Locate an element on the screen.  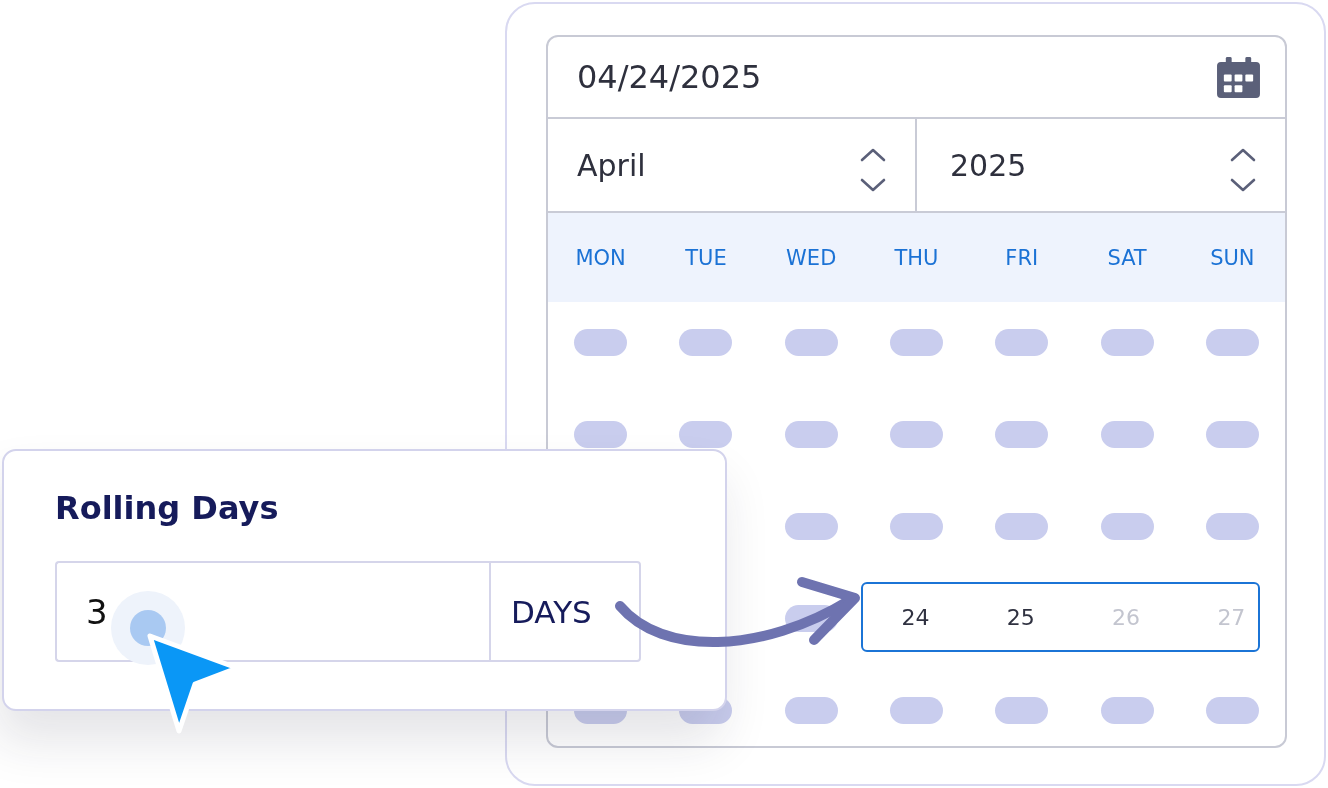
weekday-label: FRI is located at coordinates (1022, 257).